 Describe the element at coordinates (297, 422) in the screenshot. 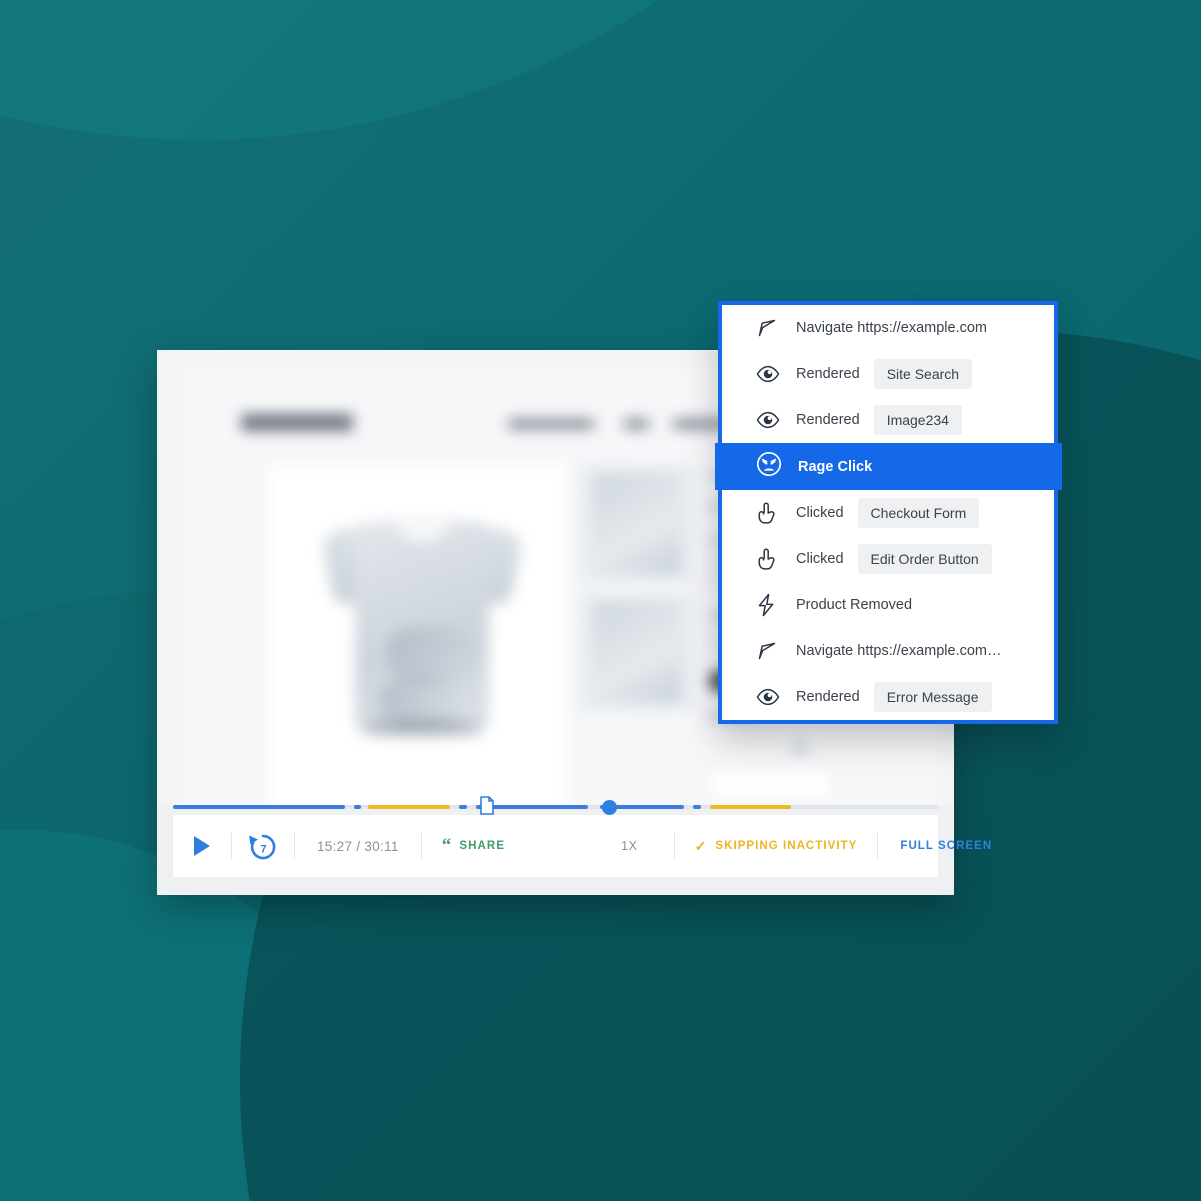

I see `site-logo` at that location.